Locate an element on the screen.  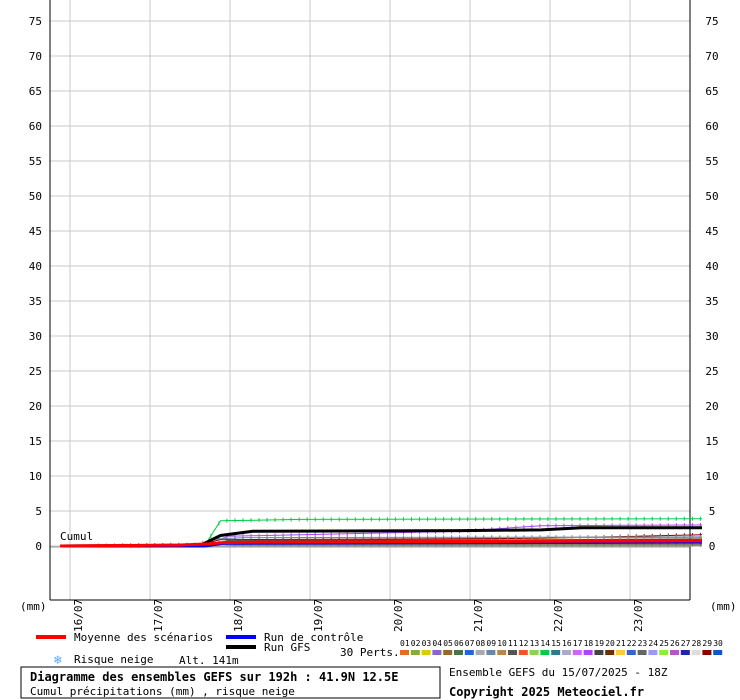
perturbation-number: 14 is located at coordinates (545, 643).